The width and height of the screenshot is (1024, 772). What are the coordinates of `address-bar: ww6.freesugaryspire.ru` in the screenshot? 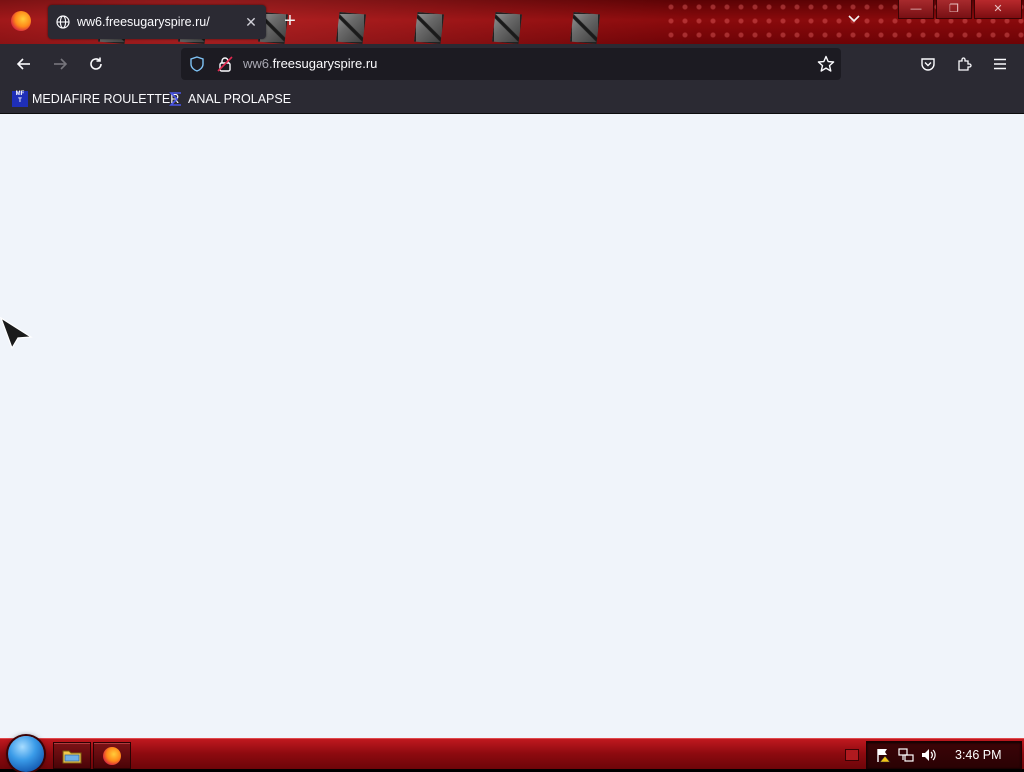 It's located at (511, 64).